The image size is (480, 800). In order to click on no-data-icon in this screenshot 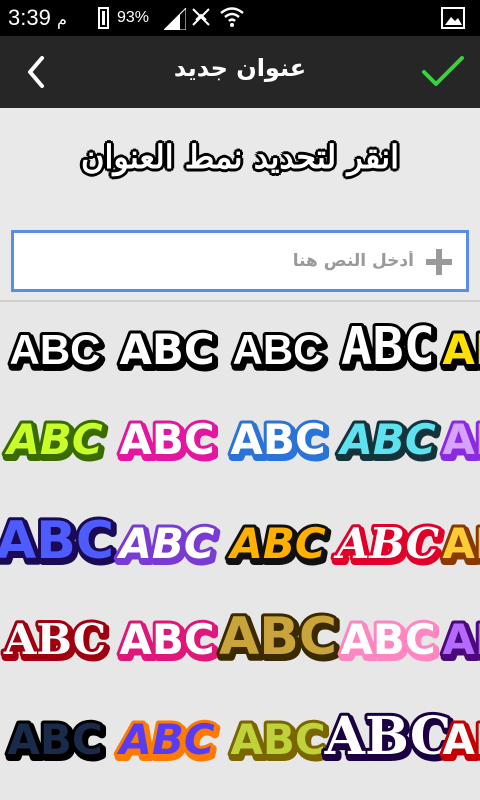, I will do `click(201, 17)`.